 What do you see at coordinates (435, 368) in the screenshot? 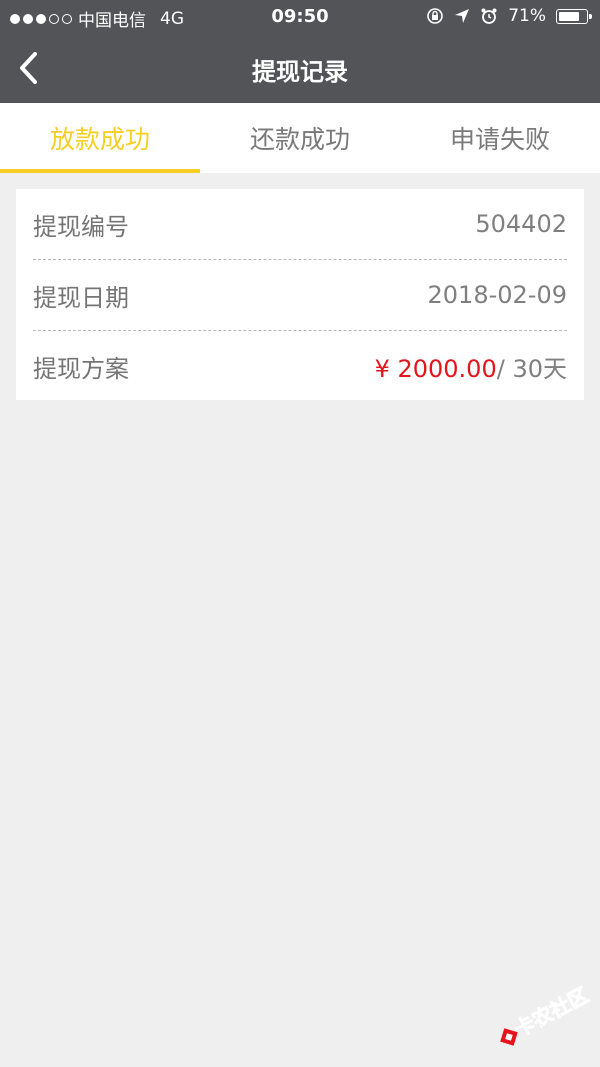
I see `plan-amount: ¥ 2000.00` at bounding box center [435, 368].